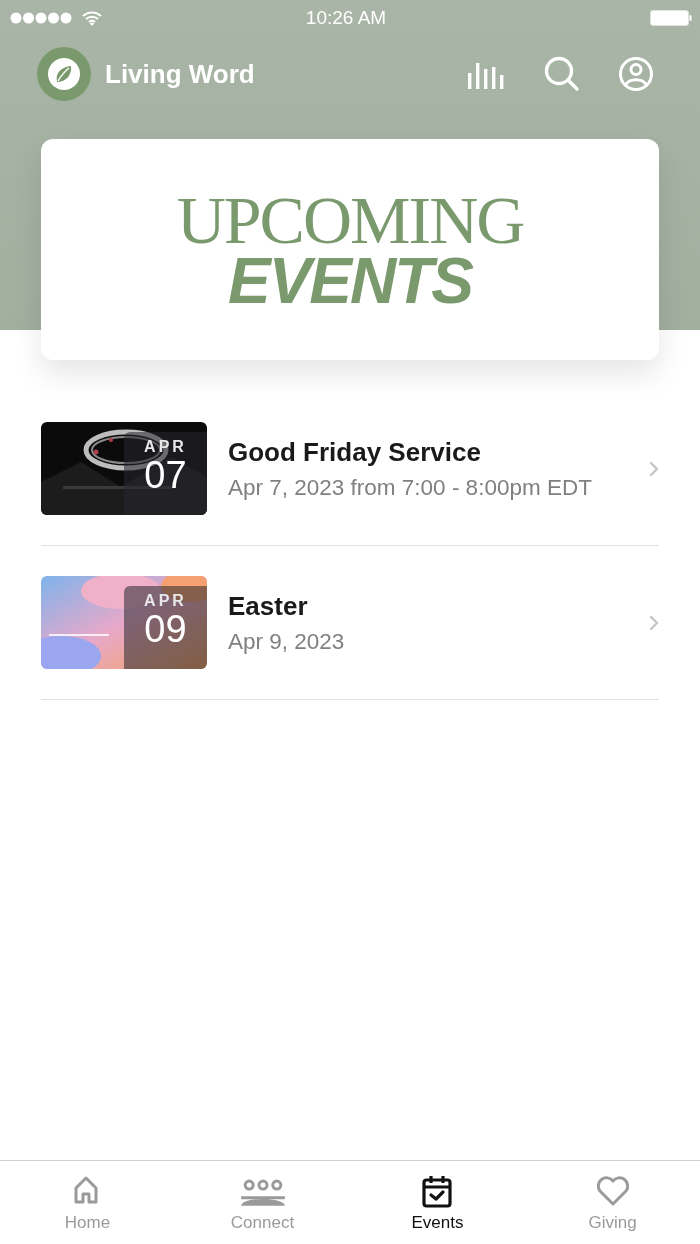 Image resolution: width=700 pixels, height=1244 pixels. I want to click on event-date: Apr 9, 2023, so click(287, 641).